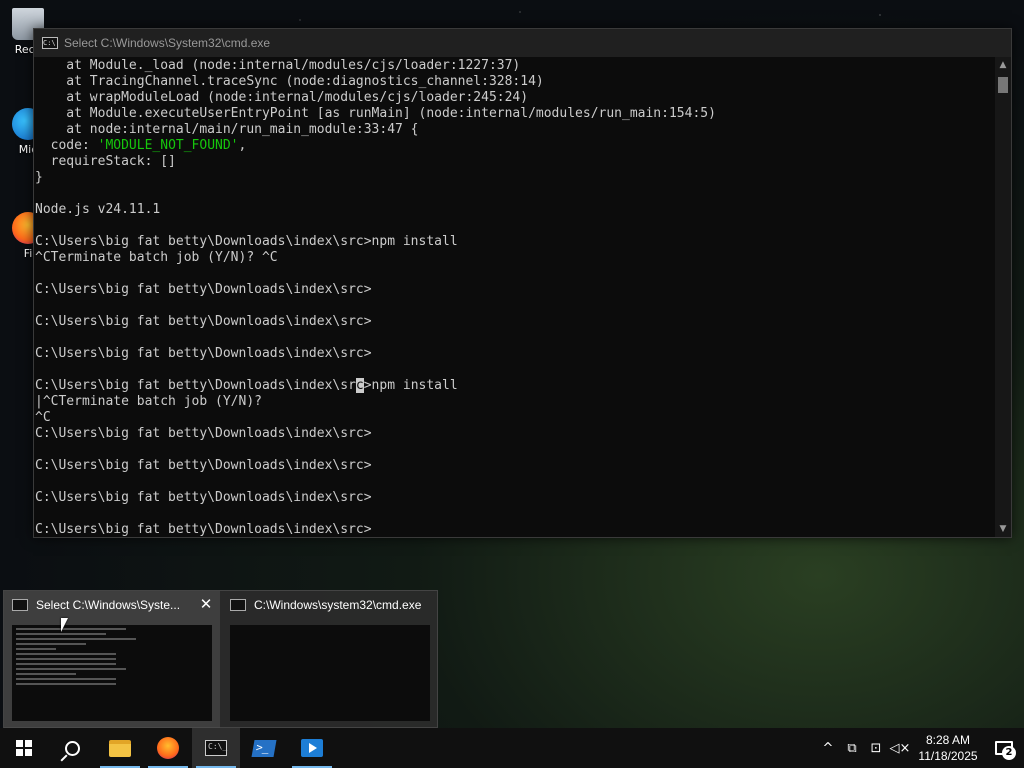  I want to click on taskbar-file-explorer, so click(120, 748).